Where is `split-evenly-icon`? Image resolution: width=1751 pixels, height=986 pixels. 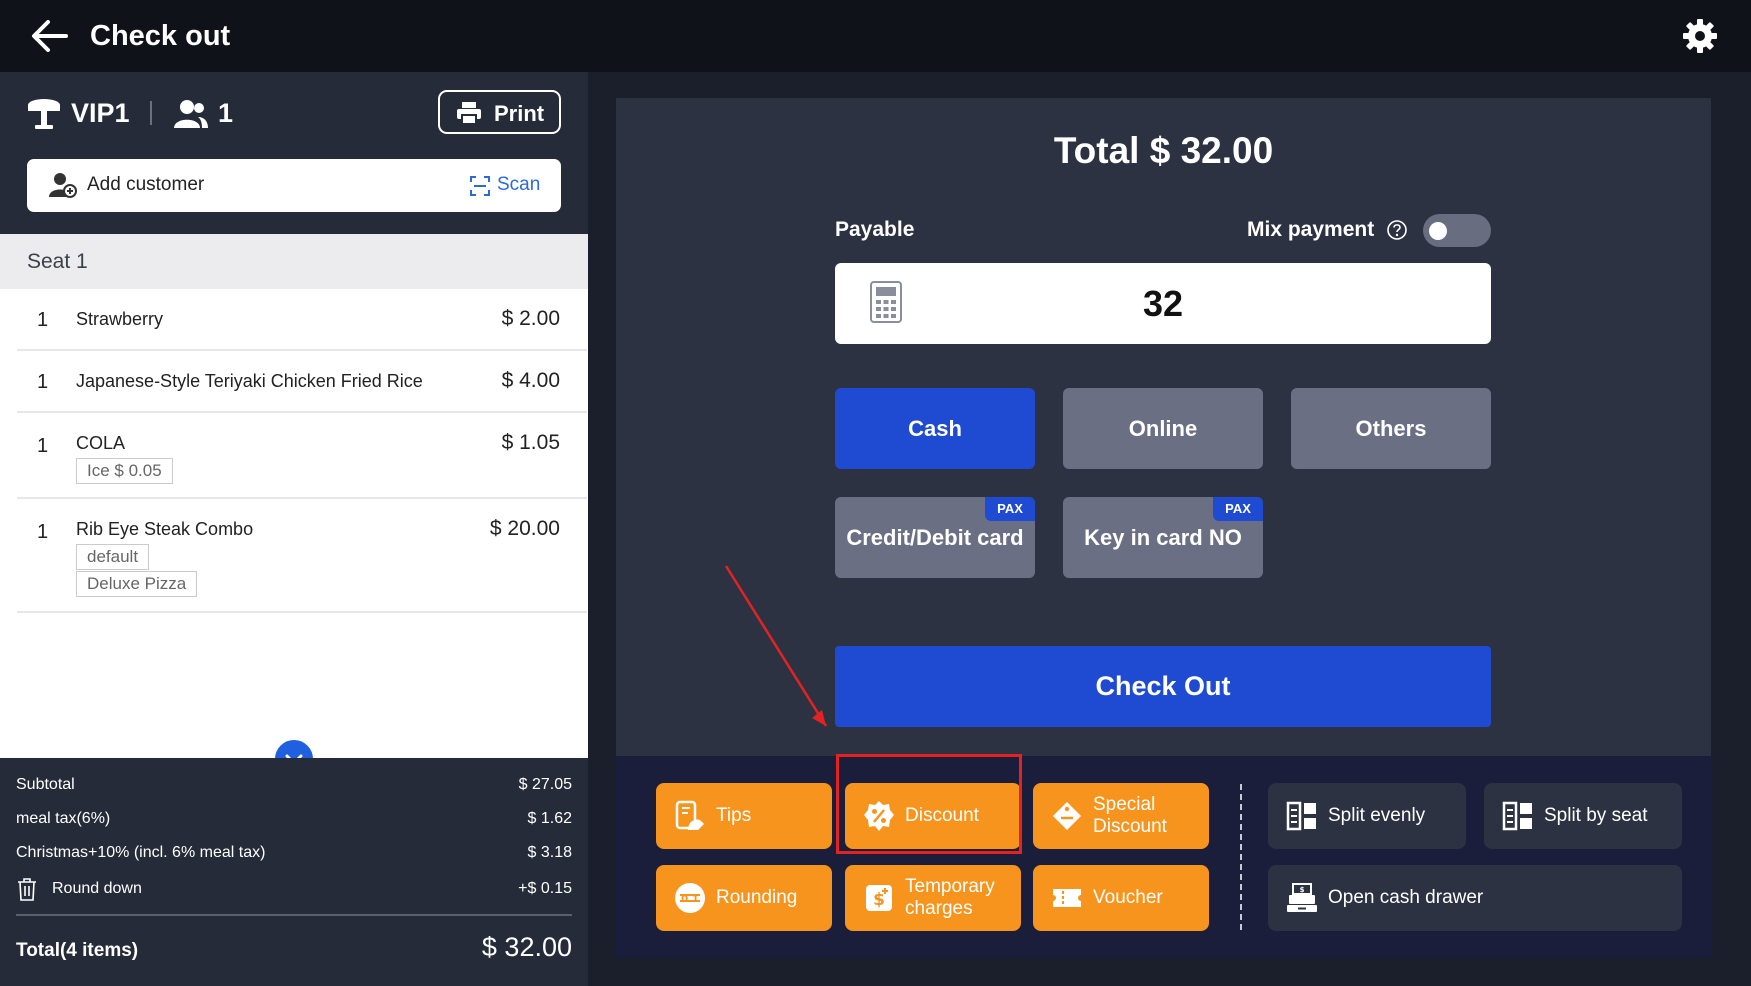 split-evenly-icon is located at coordinates (1301, 816).